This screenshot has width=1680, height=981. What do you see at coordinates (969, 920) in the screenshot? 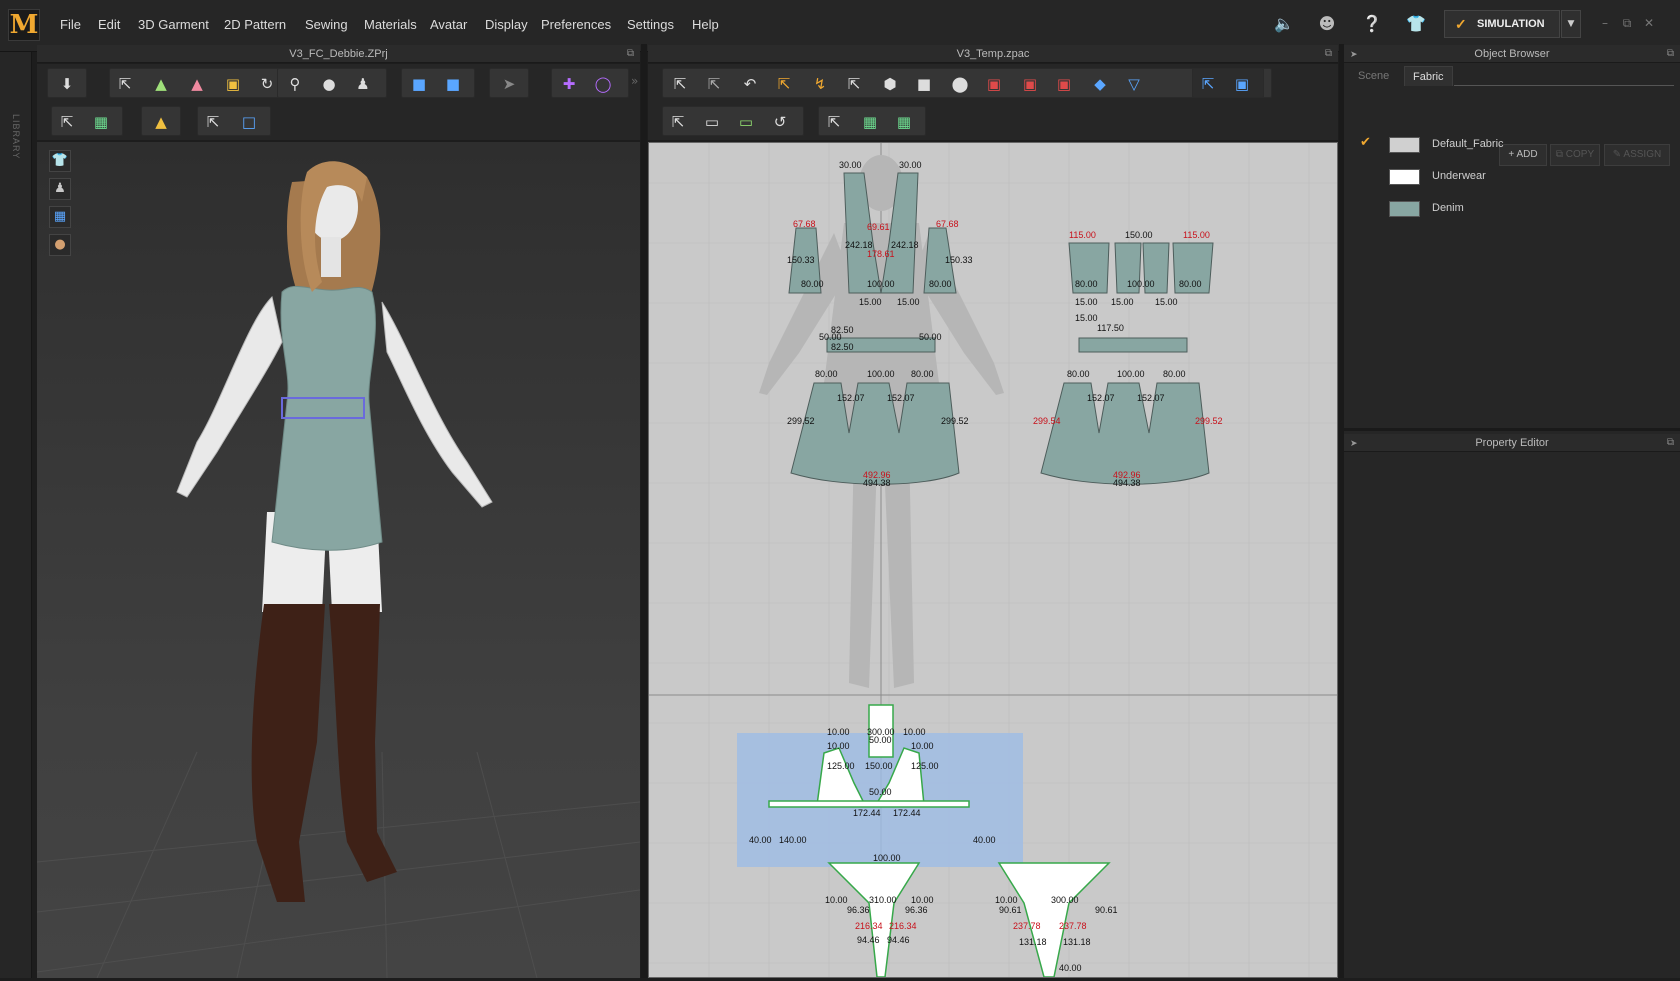
I see `underwear-bottoms` at bounding box center [969, 920].